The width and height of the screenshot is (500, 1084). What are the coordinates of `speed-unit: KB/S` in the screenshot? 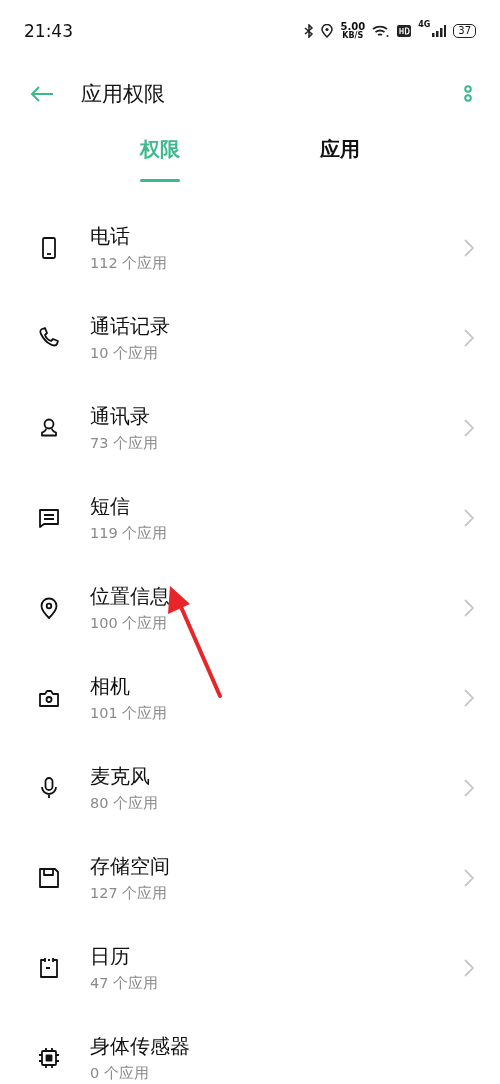 It's located at (353, 36).